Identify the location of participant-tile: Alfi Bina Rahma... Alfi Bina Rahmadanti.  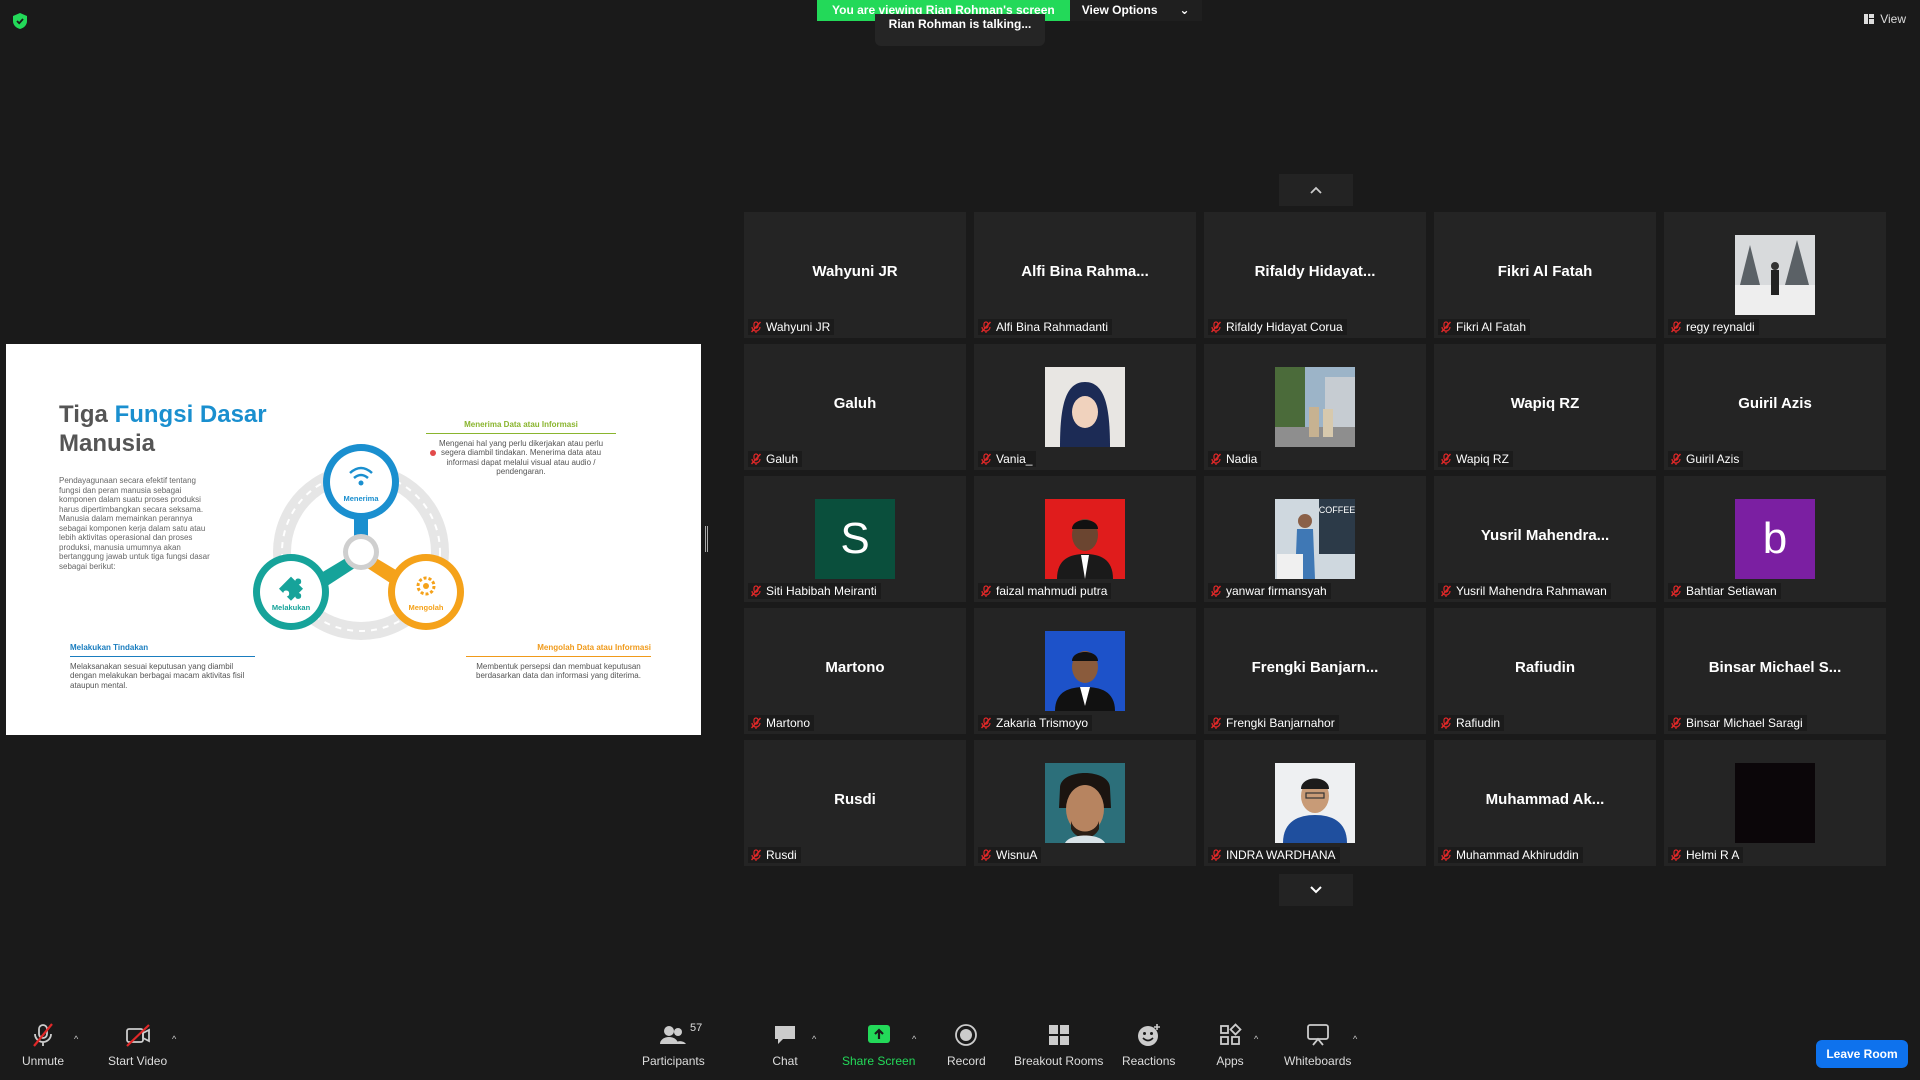
(1085, 275).